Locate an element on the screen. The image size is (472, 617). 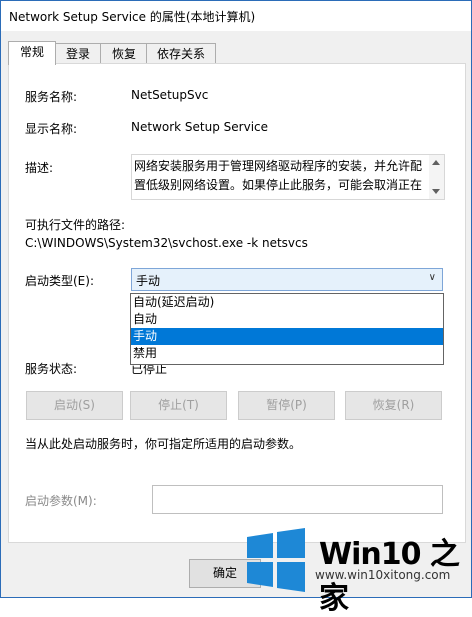
display-name-value: Network Setup Service is located at coordinates (199, 127).